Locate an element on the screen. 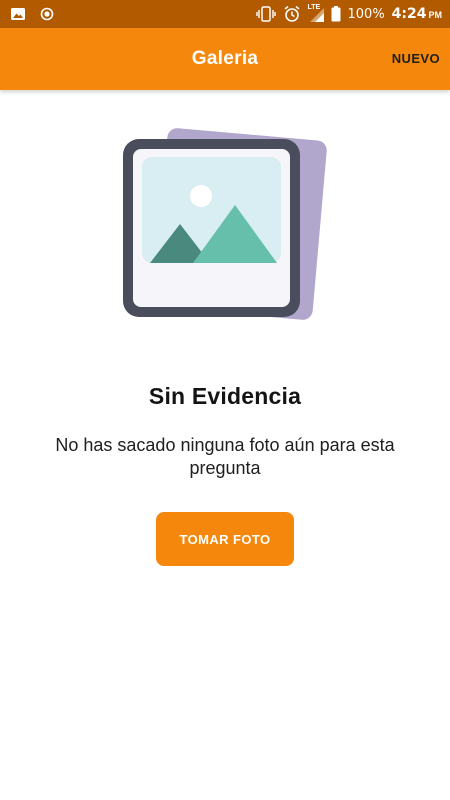 The height and width of the screenshot is (800, 450). signal-icon: LTE is located at coordinates (316, 13).